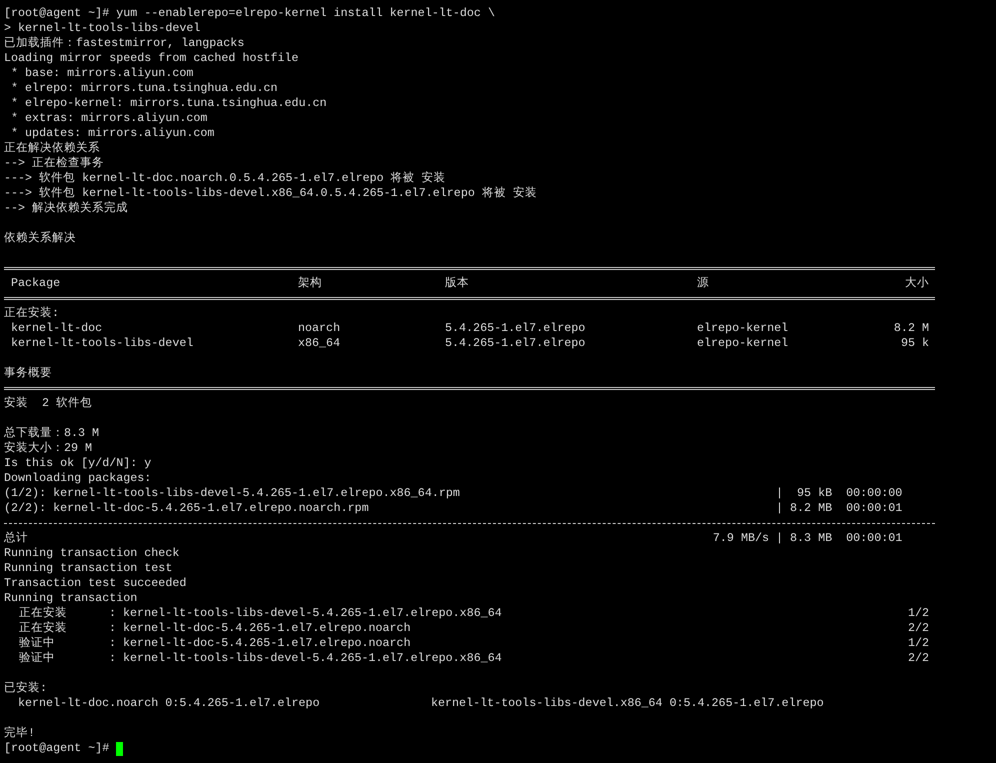 This screenshot has height=763, width=996. What do you see at coordinates (187, 508) in the screenshot?
I see `terminal-line: (2/2): kernel-lt-doc-5.4.265-1.el7.elrepo.noarch.rpm` at bounding box center [187, 508].